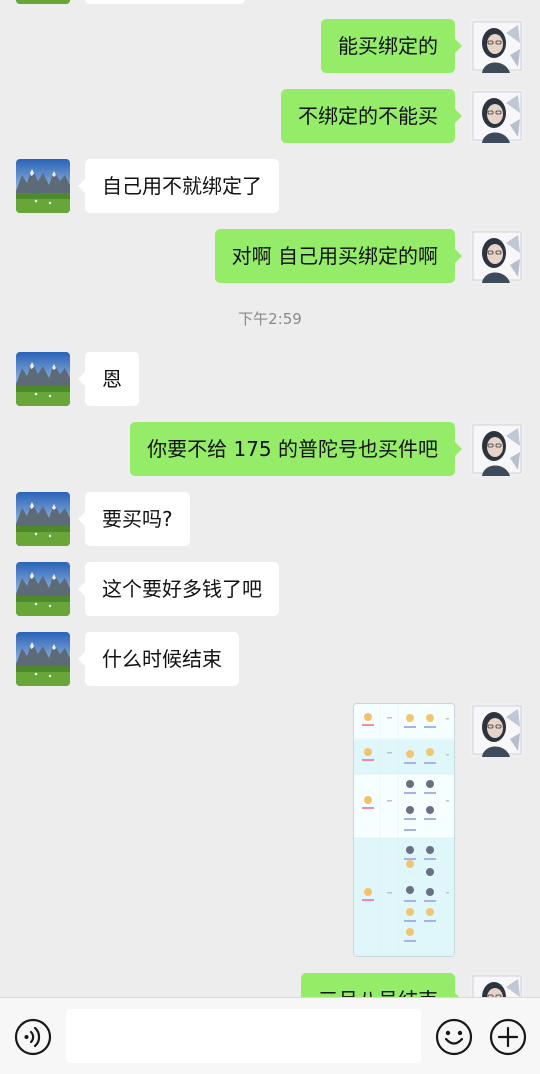 Image resolution: width=540 pixels, height=1074 pixels. Describe the element at coordinates (33, 1037) in the screenshot. I see `voice-icon` at that location.